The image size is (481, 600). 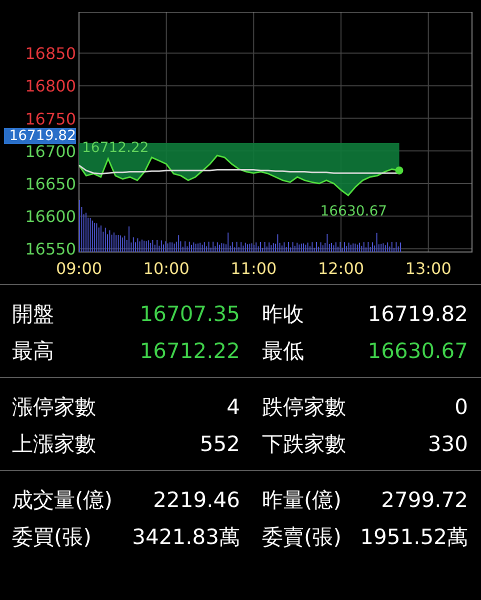 What do you see at coordinates (40, 136) in the screenshot?
I see `reference-price-tag: 16719.82` at bounding box center [40, 136].